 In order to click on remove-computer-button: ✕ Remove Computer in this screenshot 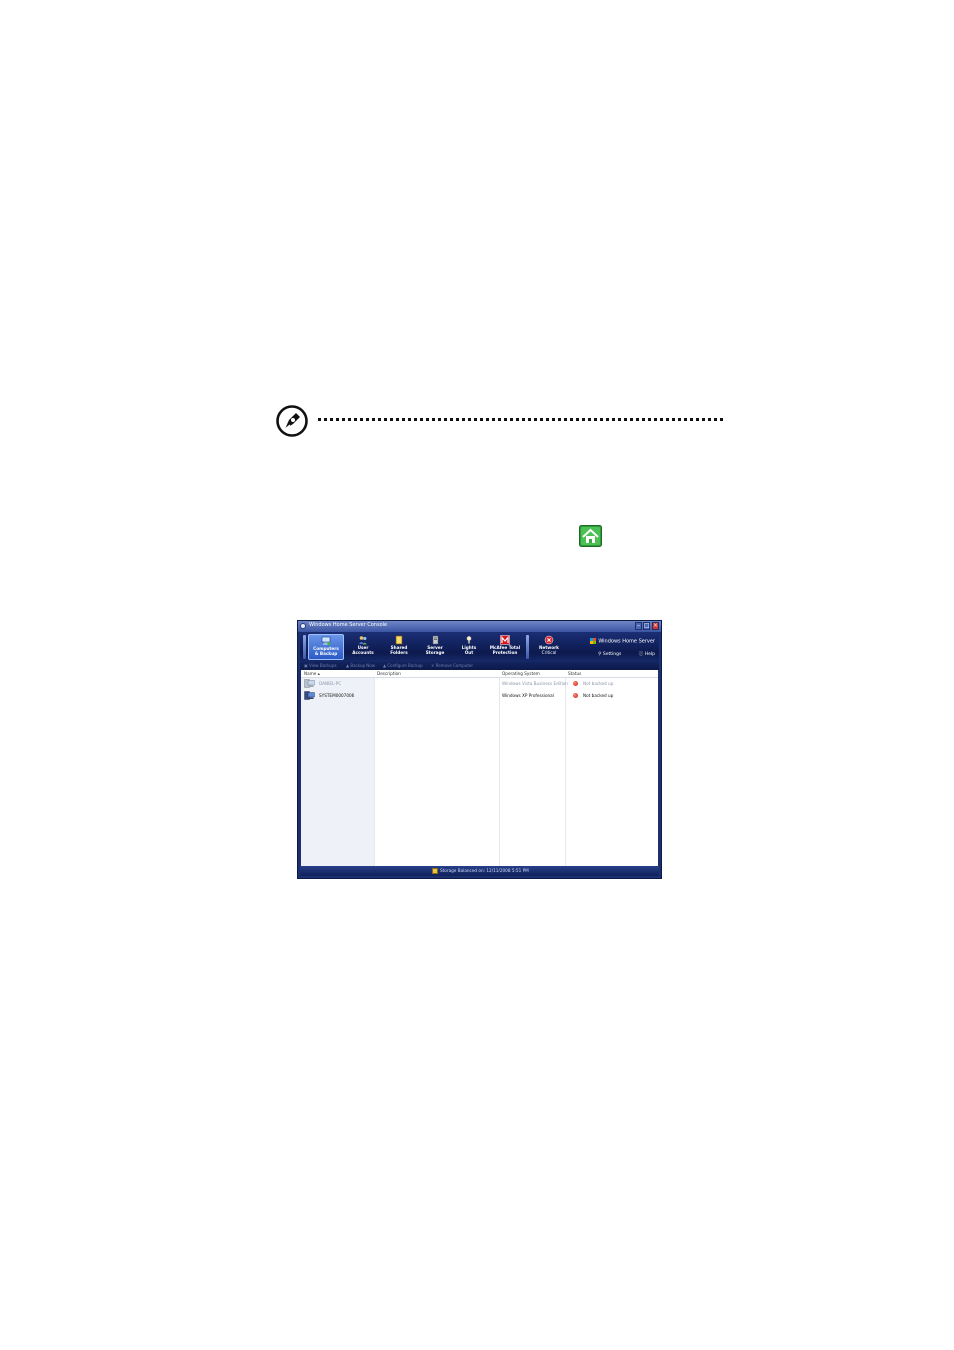, I will do `click(452, 665)`.